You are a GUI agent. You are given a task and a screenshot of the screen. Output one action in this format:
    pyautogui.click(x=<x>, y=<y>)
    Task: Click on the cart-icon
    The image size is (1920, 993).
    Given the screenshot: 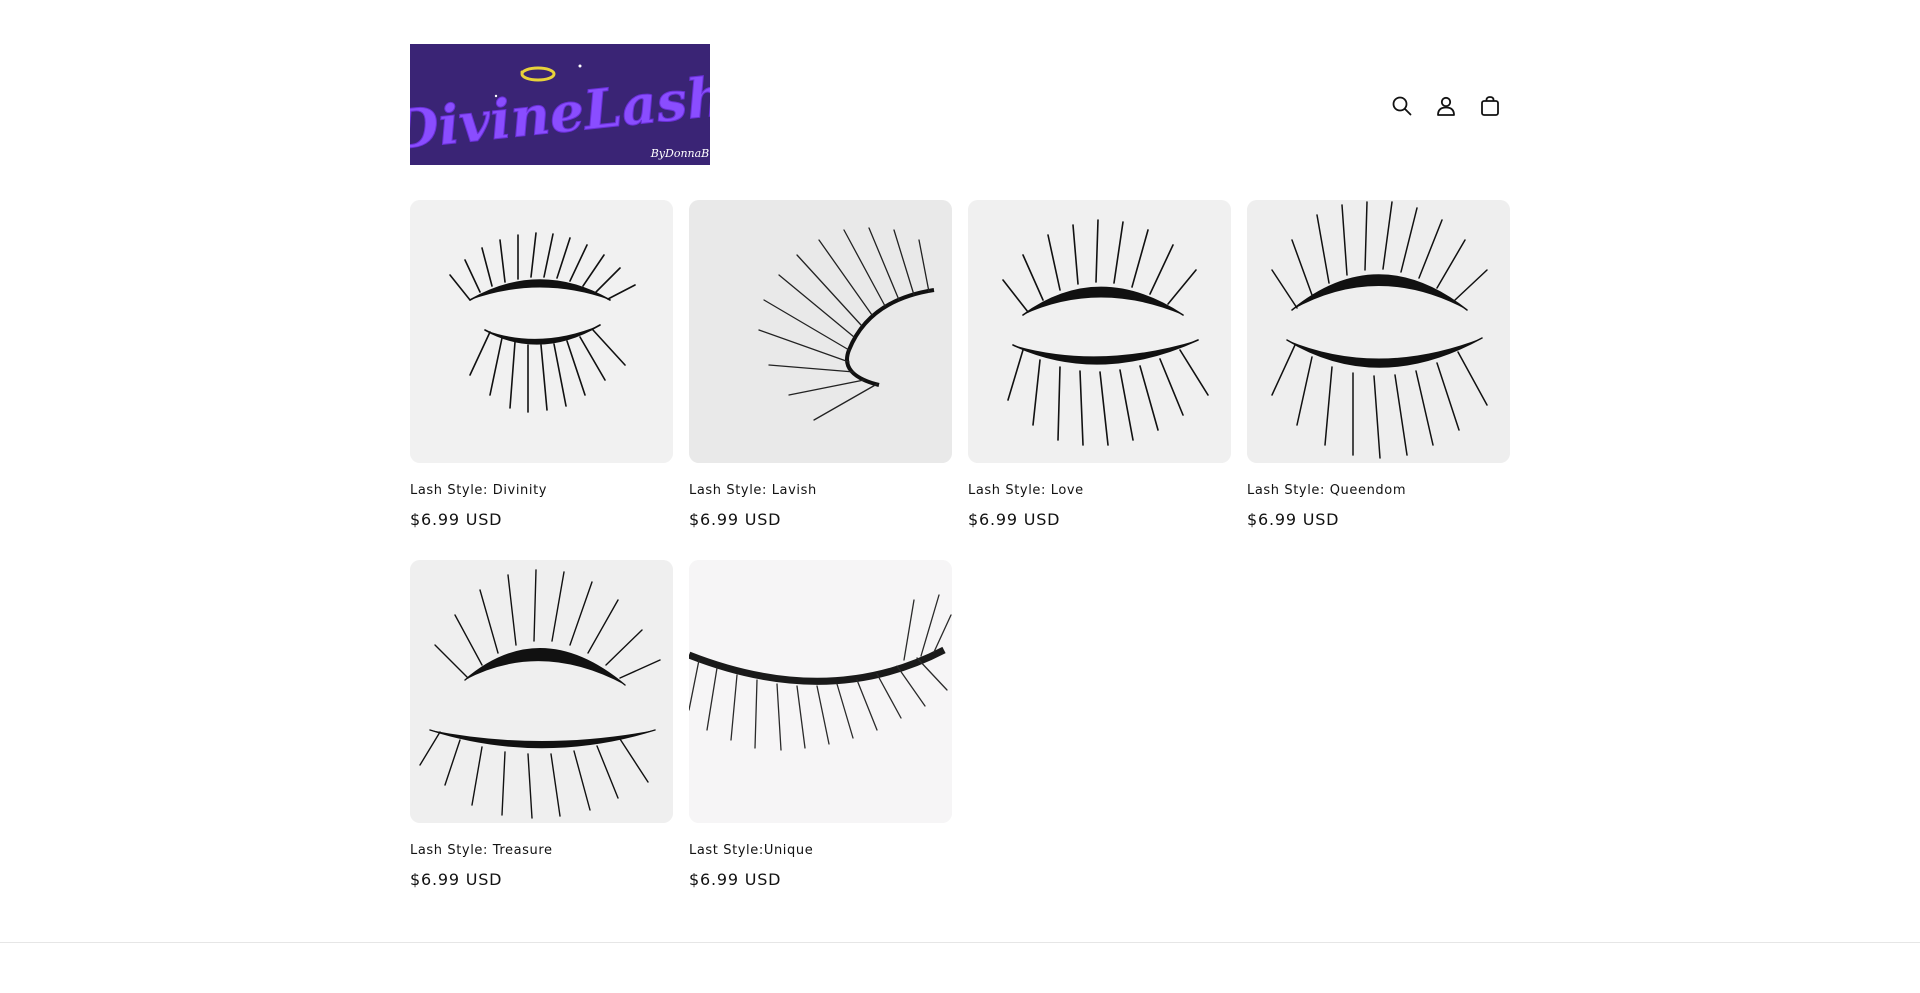 What is the action you would take?
    pyautogui.click(x=1490, y=106)
    